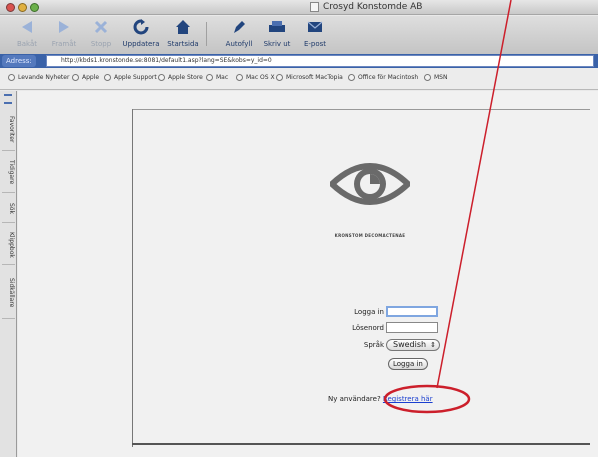 Image resolution: width=598 pixels, height=457 pixels. What do you see at coordinates (369, 311) in the screenshot?
I see `username-label: Logga in` at bounding box center [369, 311].